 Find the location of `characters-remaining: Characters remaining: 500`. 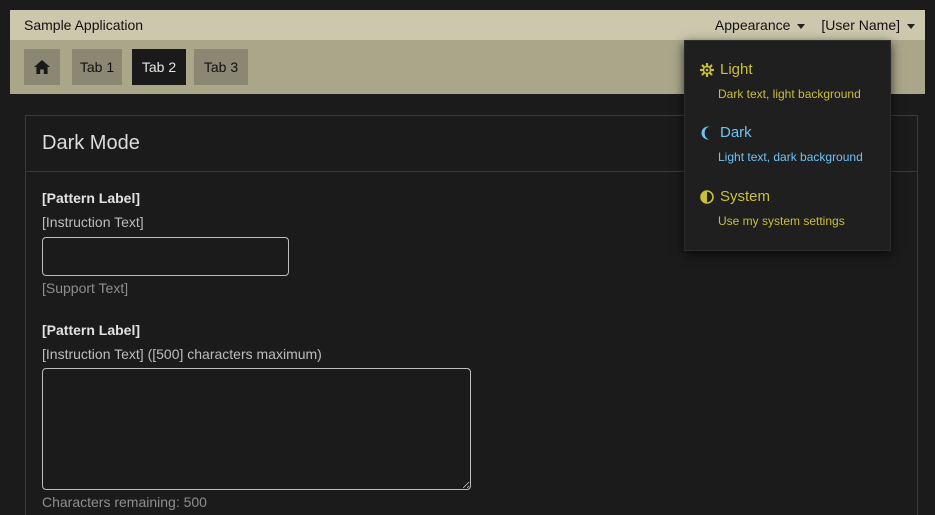

characters-remaining: Characters remaining: 500 is located at coordinates (124, 502).